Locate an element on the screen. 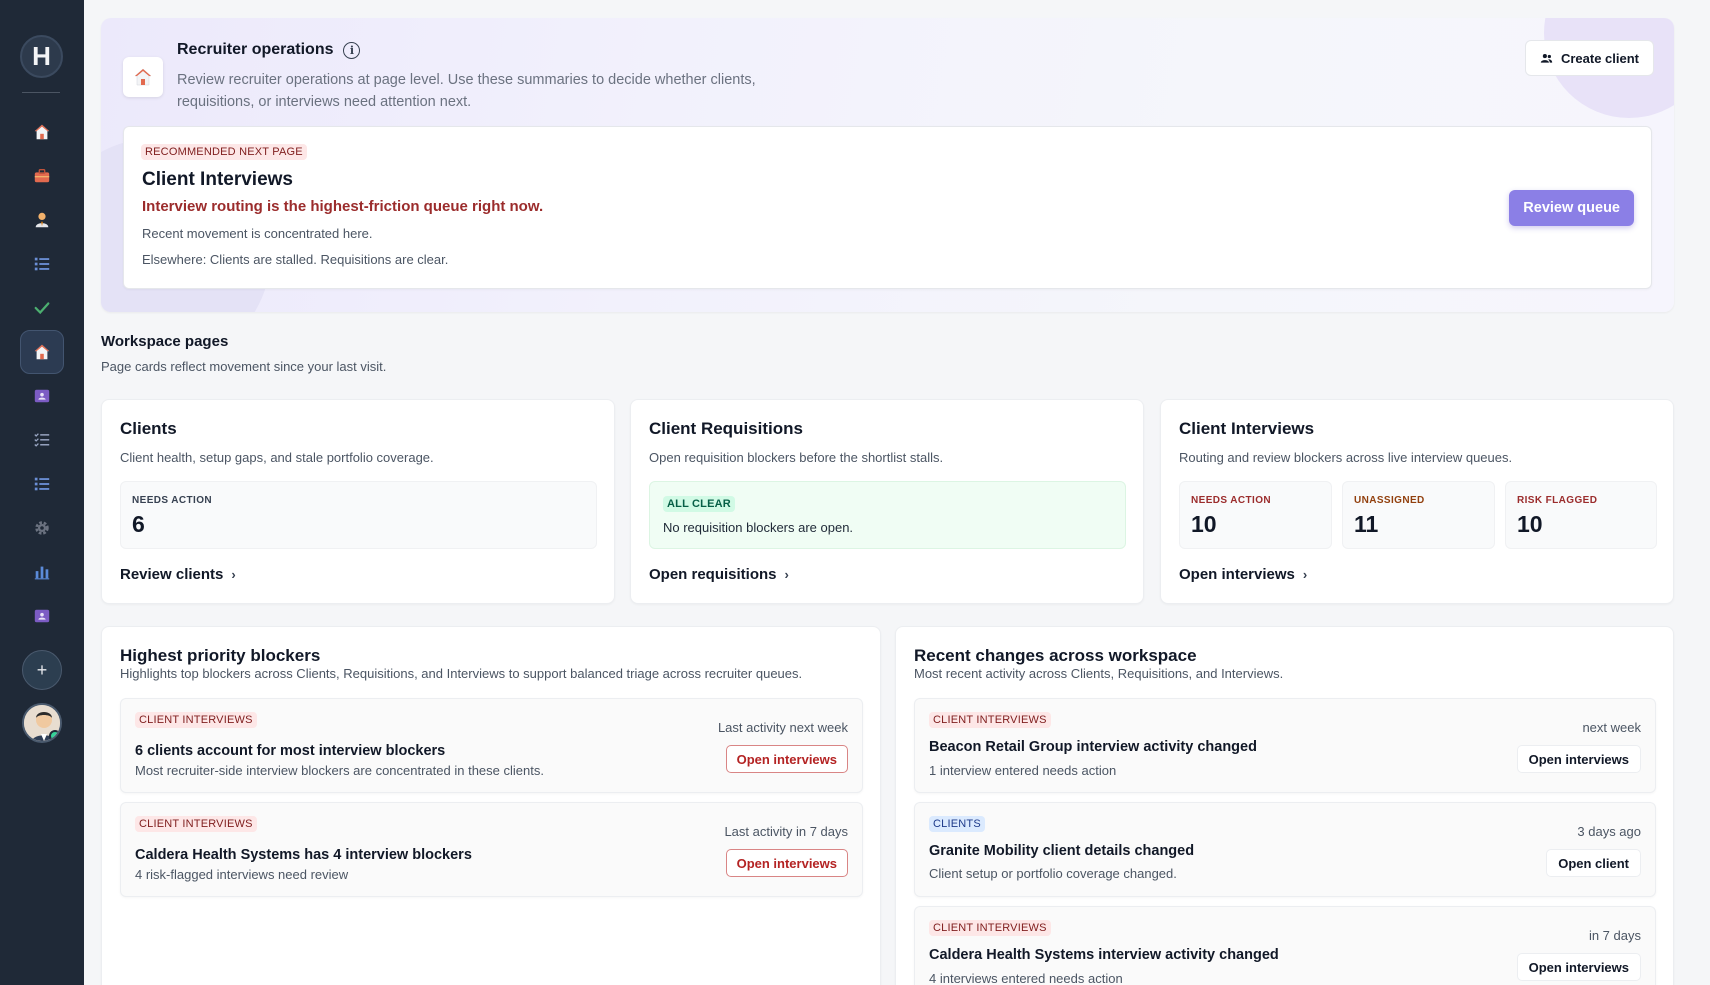 The width and height of the screenshot is (1710, 985). sidebar-item-list is located at coordinates (42, 264).